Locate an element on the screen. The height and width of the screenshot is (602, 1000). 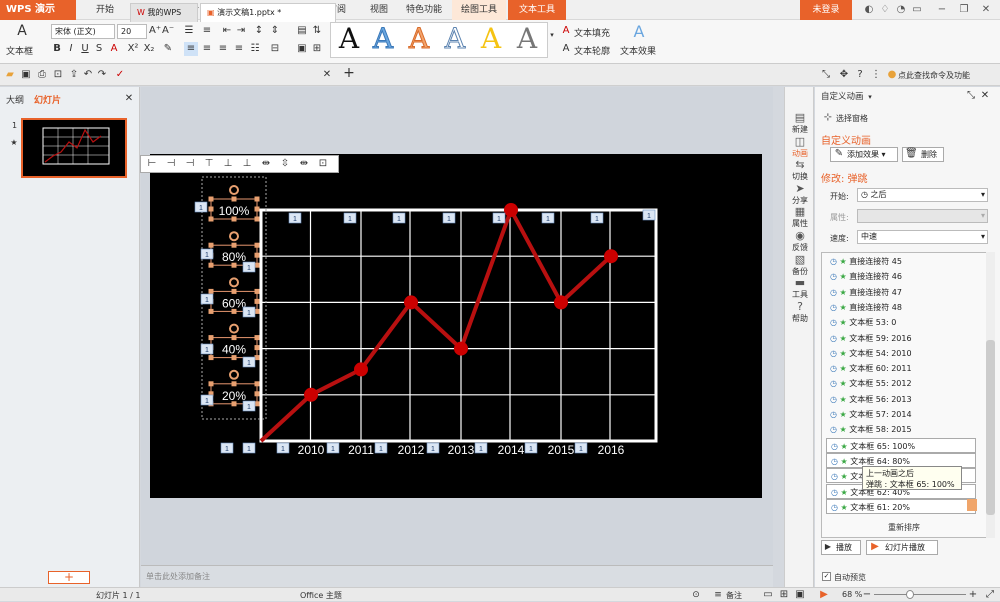
undo-icon: ↶ is located at coordinates (88, 75).